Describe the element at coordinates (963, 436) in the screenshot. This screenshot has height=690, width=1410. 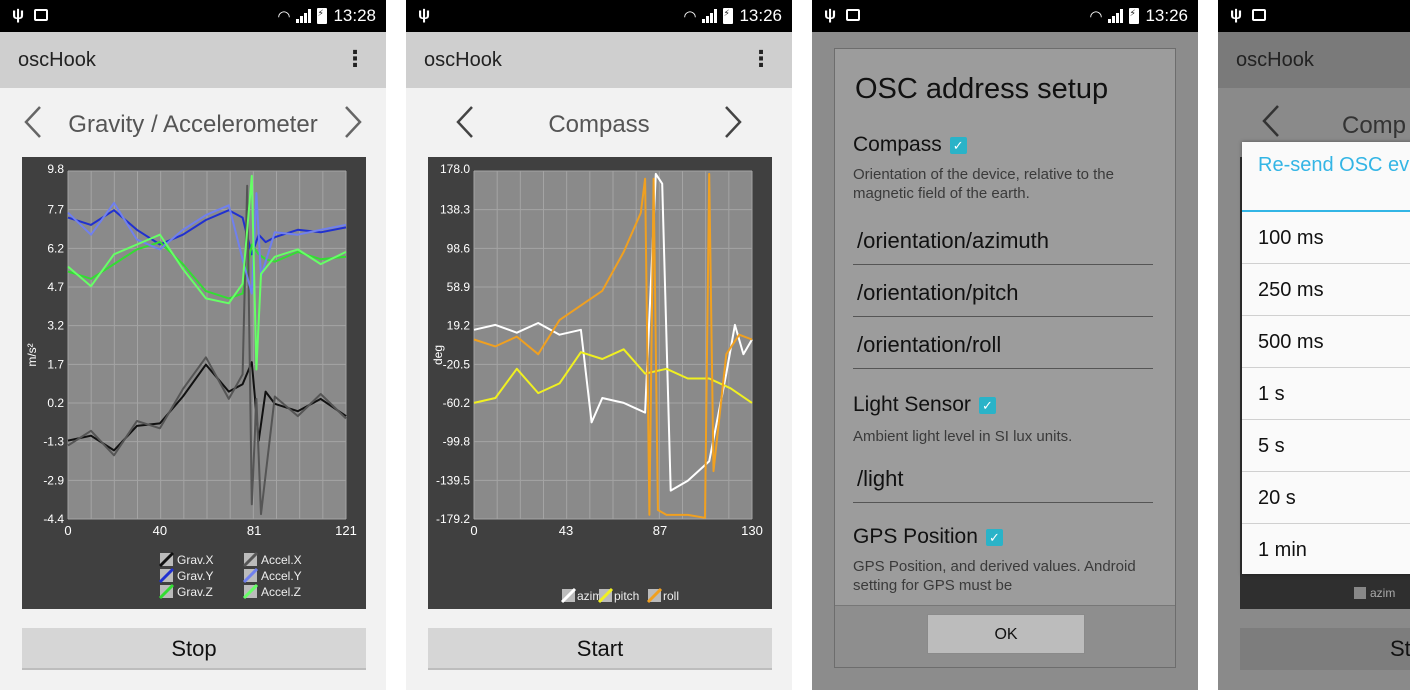
I see `light-description: Ambient light level in SI lux units.` at that location.